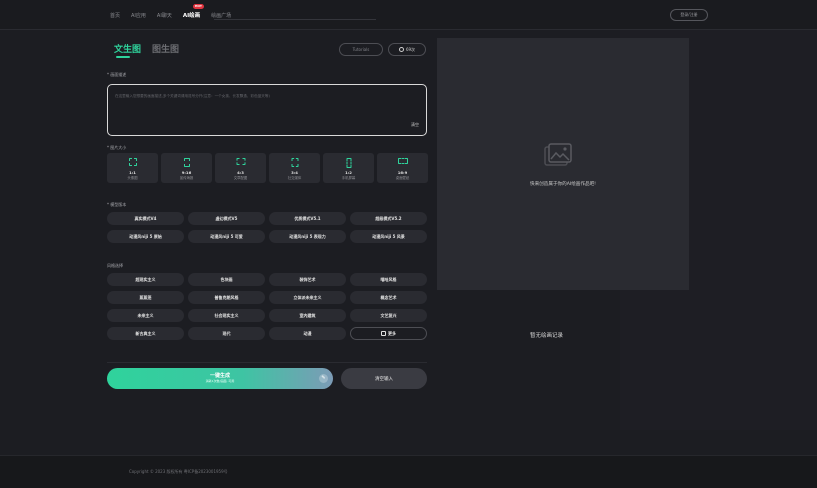 Image resolution: width=817 pixels, height=488 pixels. I want to click on style-option: 色块画, so click(226, 279).